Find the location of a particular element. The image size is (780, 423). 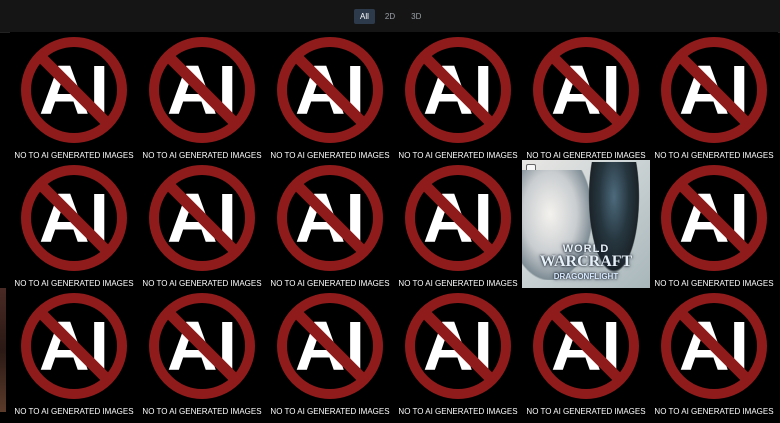

warcraft-text: WARCRAFT is located at coordinates (586, 261).